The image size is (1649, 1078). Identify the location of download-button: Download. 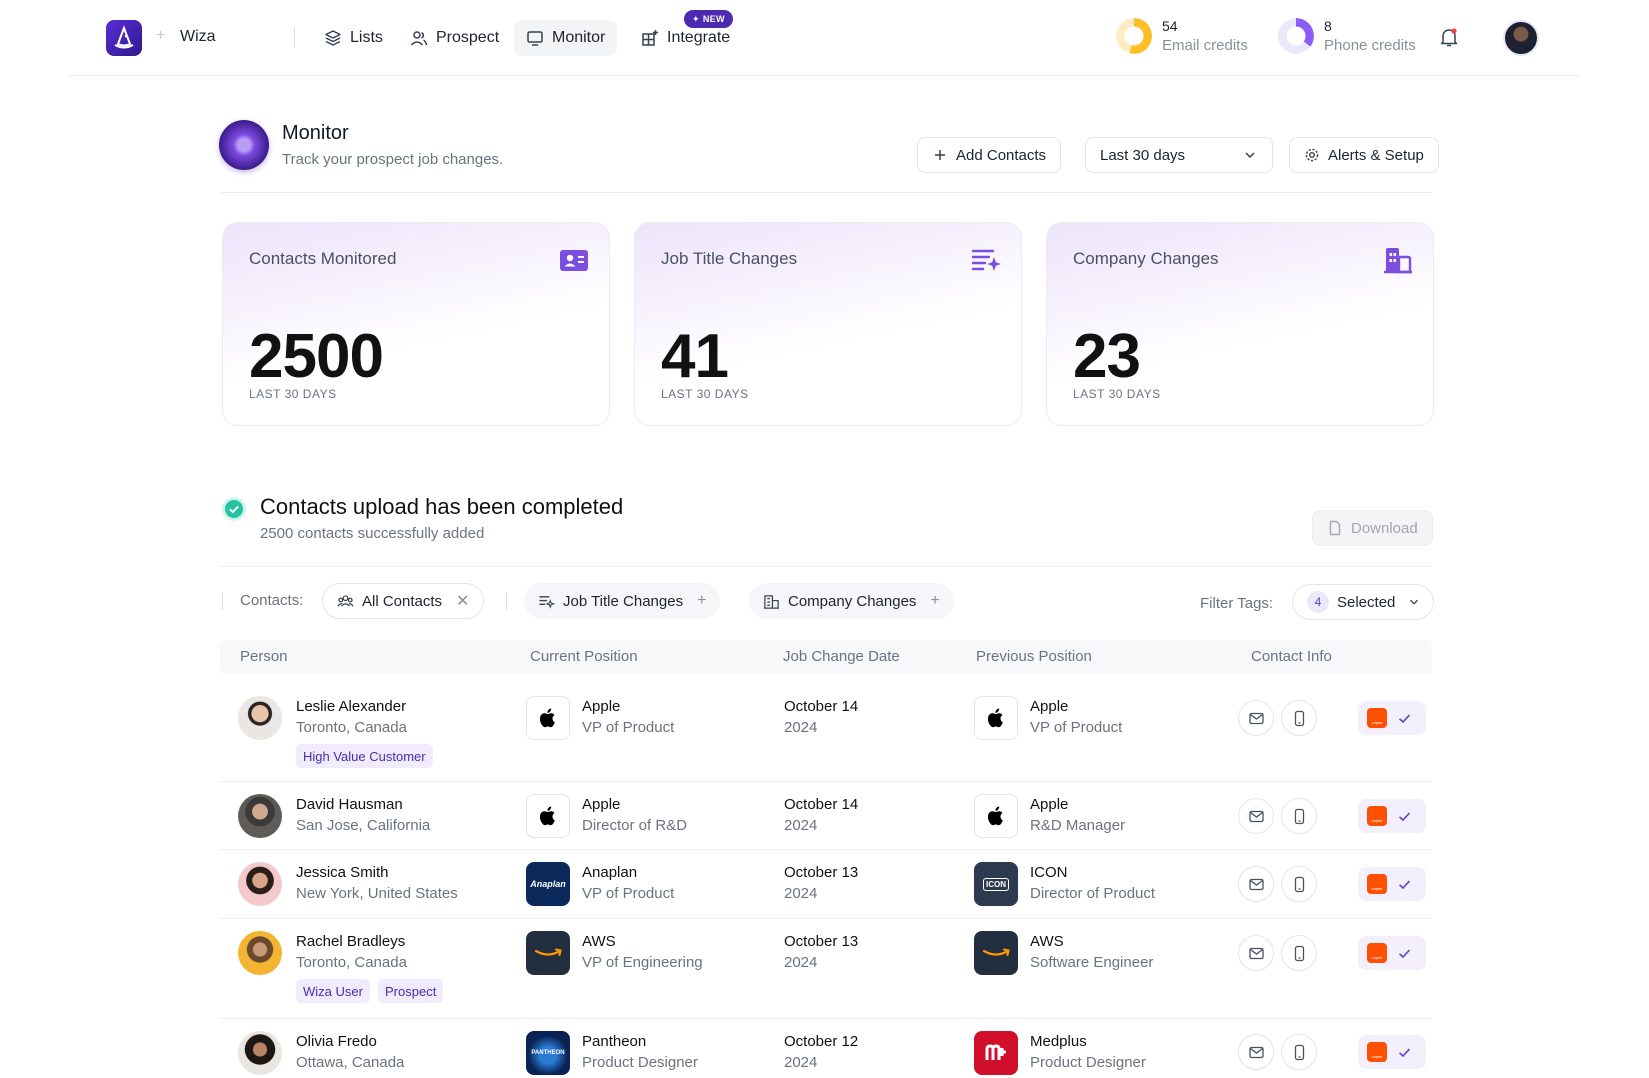
(1372, 528).